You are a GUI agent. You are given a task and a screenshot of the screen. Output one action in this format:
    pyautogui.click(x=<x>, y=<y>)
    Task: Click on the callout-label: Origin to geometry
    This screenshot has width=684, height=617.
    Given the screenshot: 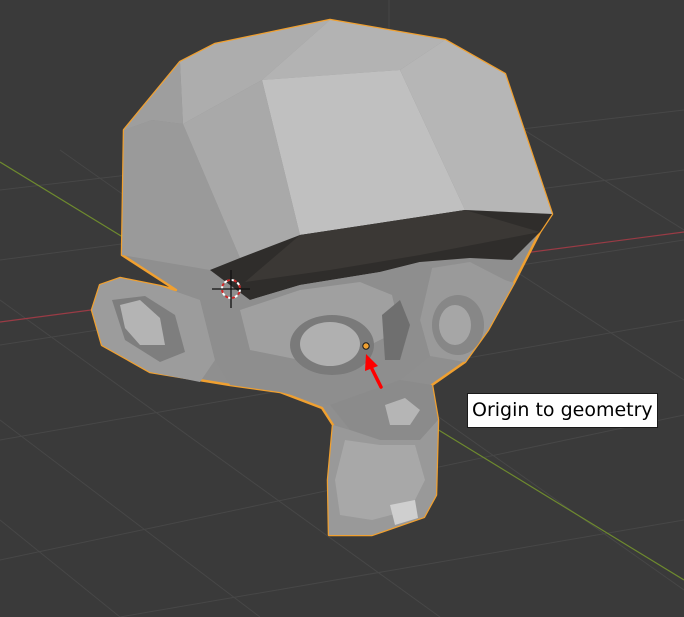 What is the action you would take?
    pyautogui.click(x=562, y=410)
    